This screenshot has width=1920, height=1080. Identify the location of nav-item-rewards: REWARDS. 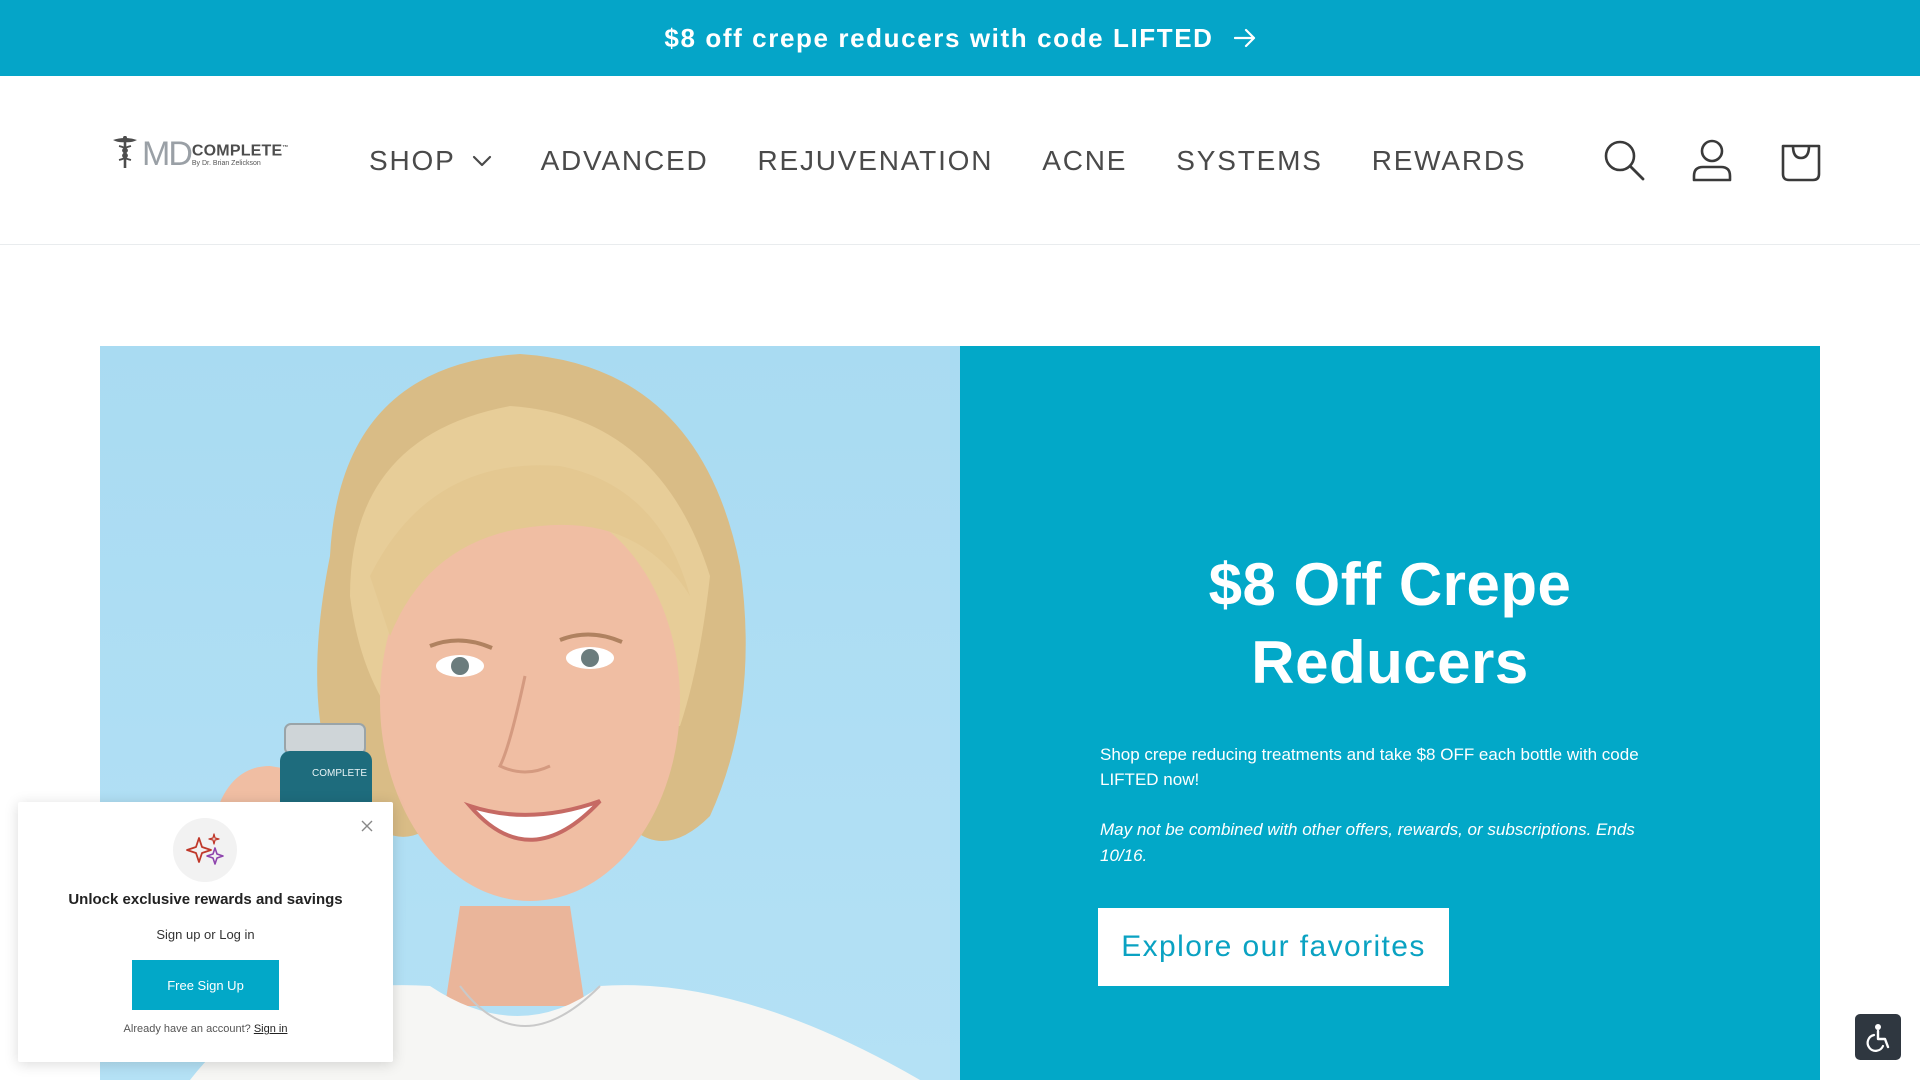
(1449, 161).